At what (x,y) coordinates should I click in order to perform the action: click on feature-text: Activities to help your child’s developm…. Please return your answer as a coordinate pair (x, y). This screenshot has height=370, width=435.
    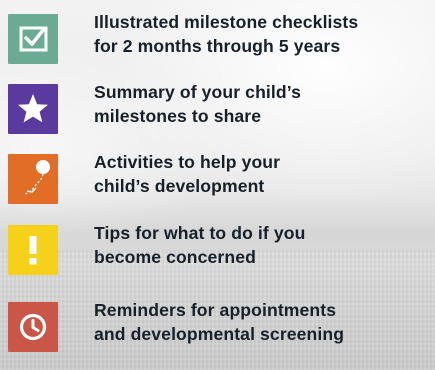
    Looking at the image, I should click on (264, 174).